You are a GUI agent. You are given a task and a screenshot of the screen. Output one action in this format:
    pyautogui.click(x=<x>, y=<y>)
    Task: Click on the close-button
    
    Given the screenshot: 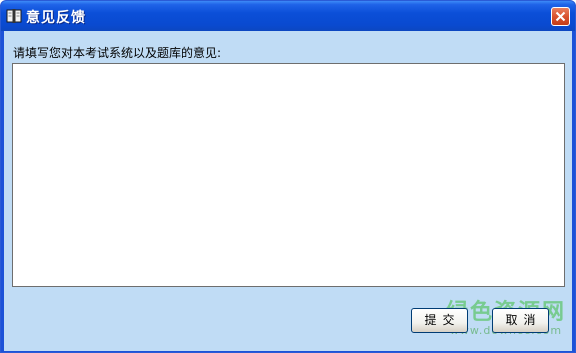 What is the action you would take?
    pyautogui.click(x=560, y=16)
    